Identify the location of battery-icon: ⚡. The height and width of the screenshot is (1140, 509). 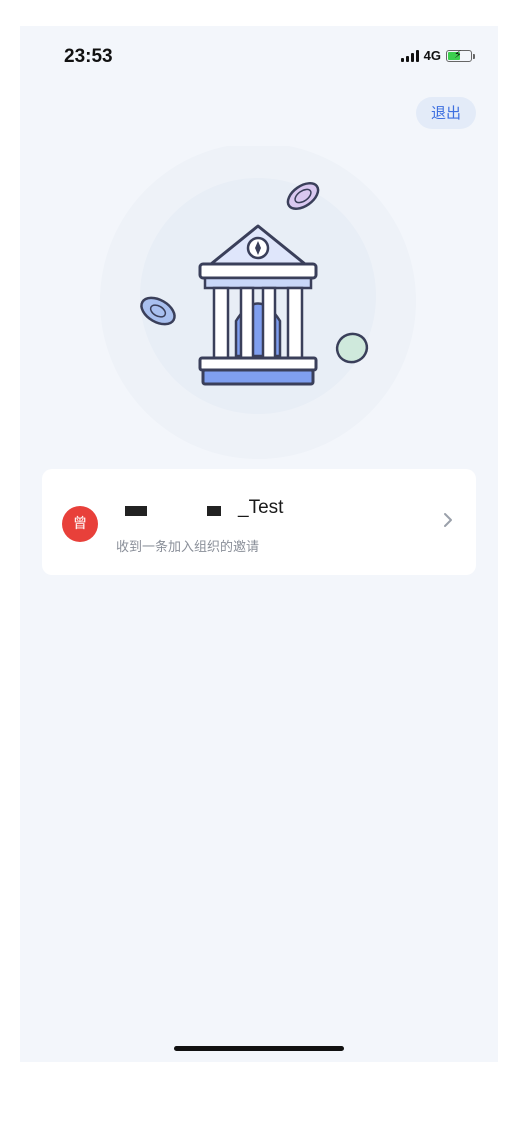
(460, 54).